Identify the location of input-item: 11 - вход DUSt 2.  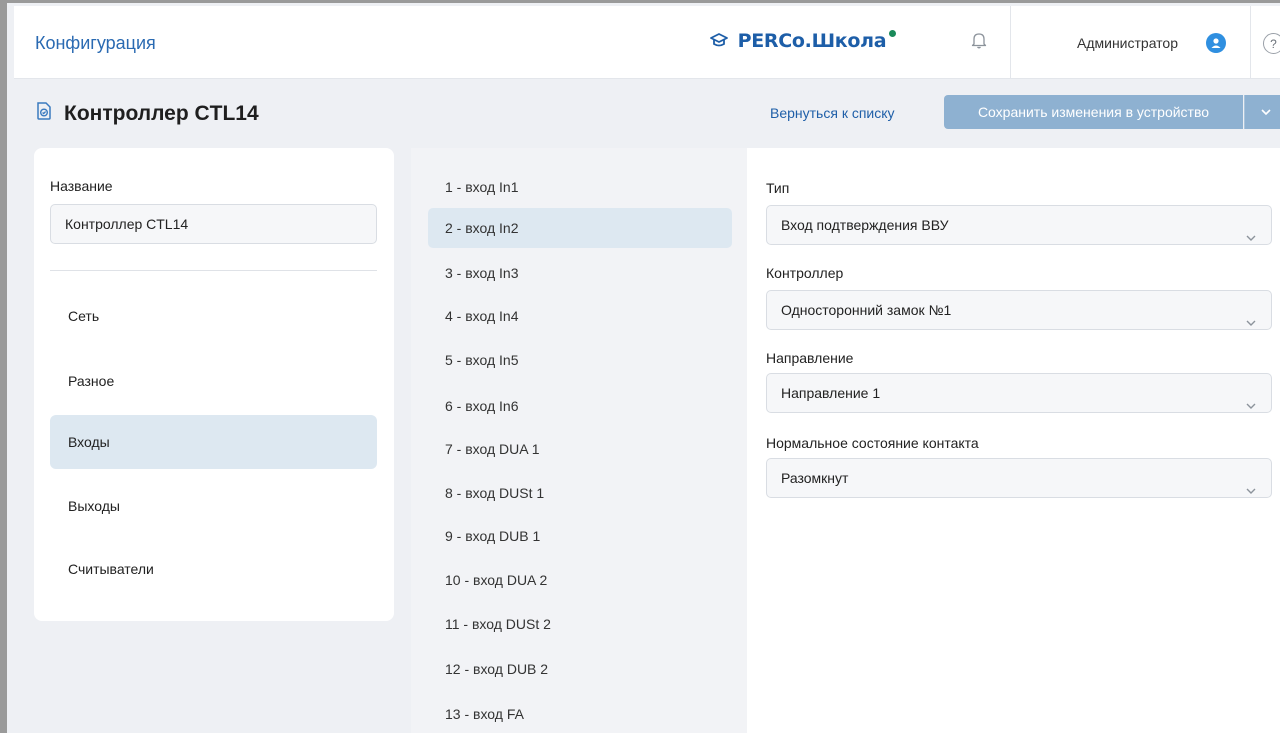
(580, 624).